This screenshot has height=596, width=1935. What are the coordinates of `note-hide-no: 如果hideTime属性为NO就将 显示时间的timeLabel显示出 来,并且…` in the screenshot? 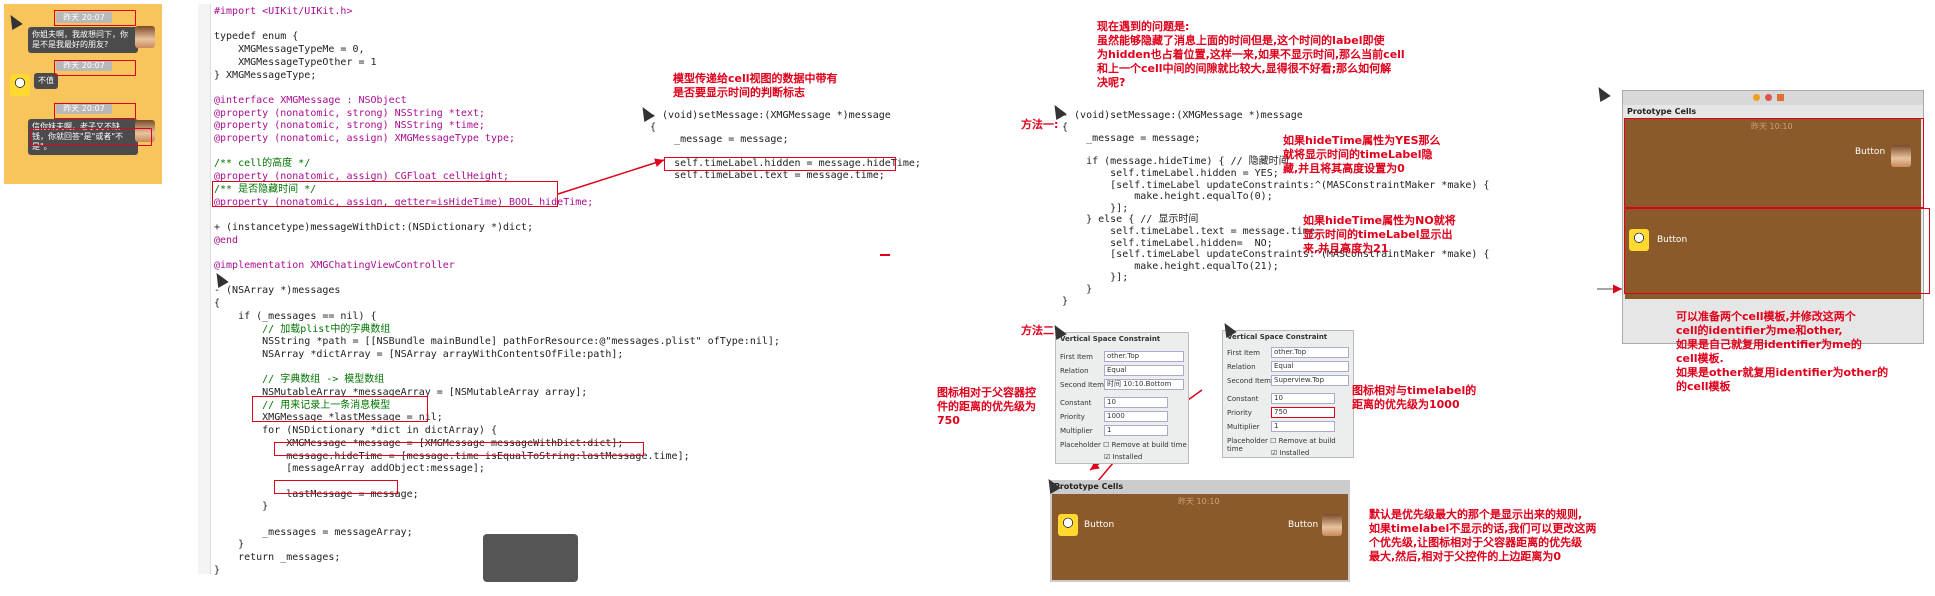 It's located at (1379, 234).